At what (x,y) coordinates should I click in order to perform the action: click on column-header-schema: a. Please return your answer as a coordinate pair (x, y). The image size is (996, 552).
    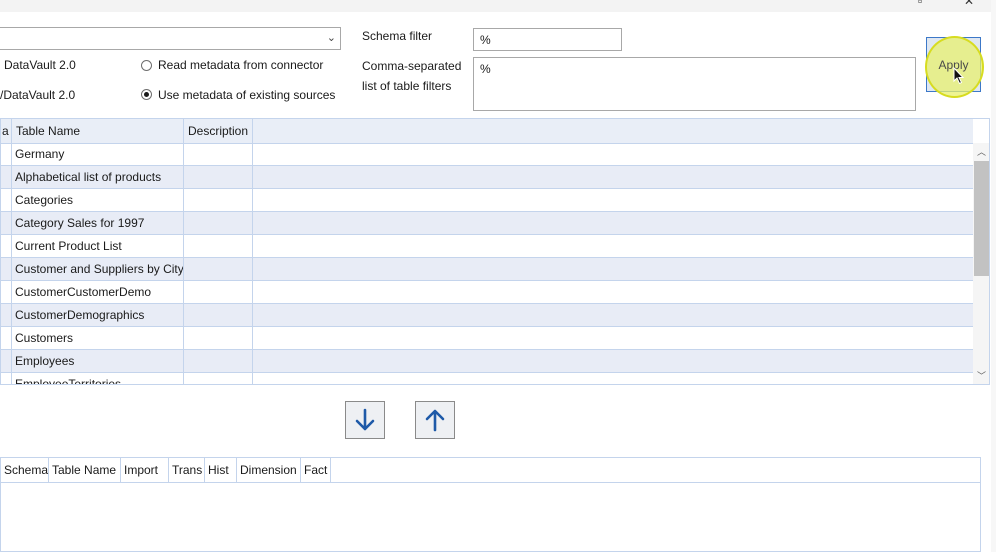
    Looking at the image, I should click on (6, 131).